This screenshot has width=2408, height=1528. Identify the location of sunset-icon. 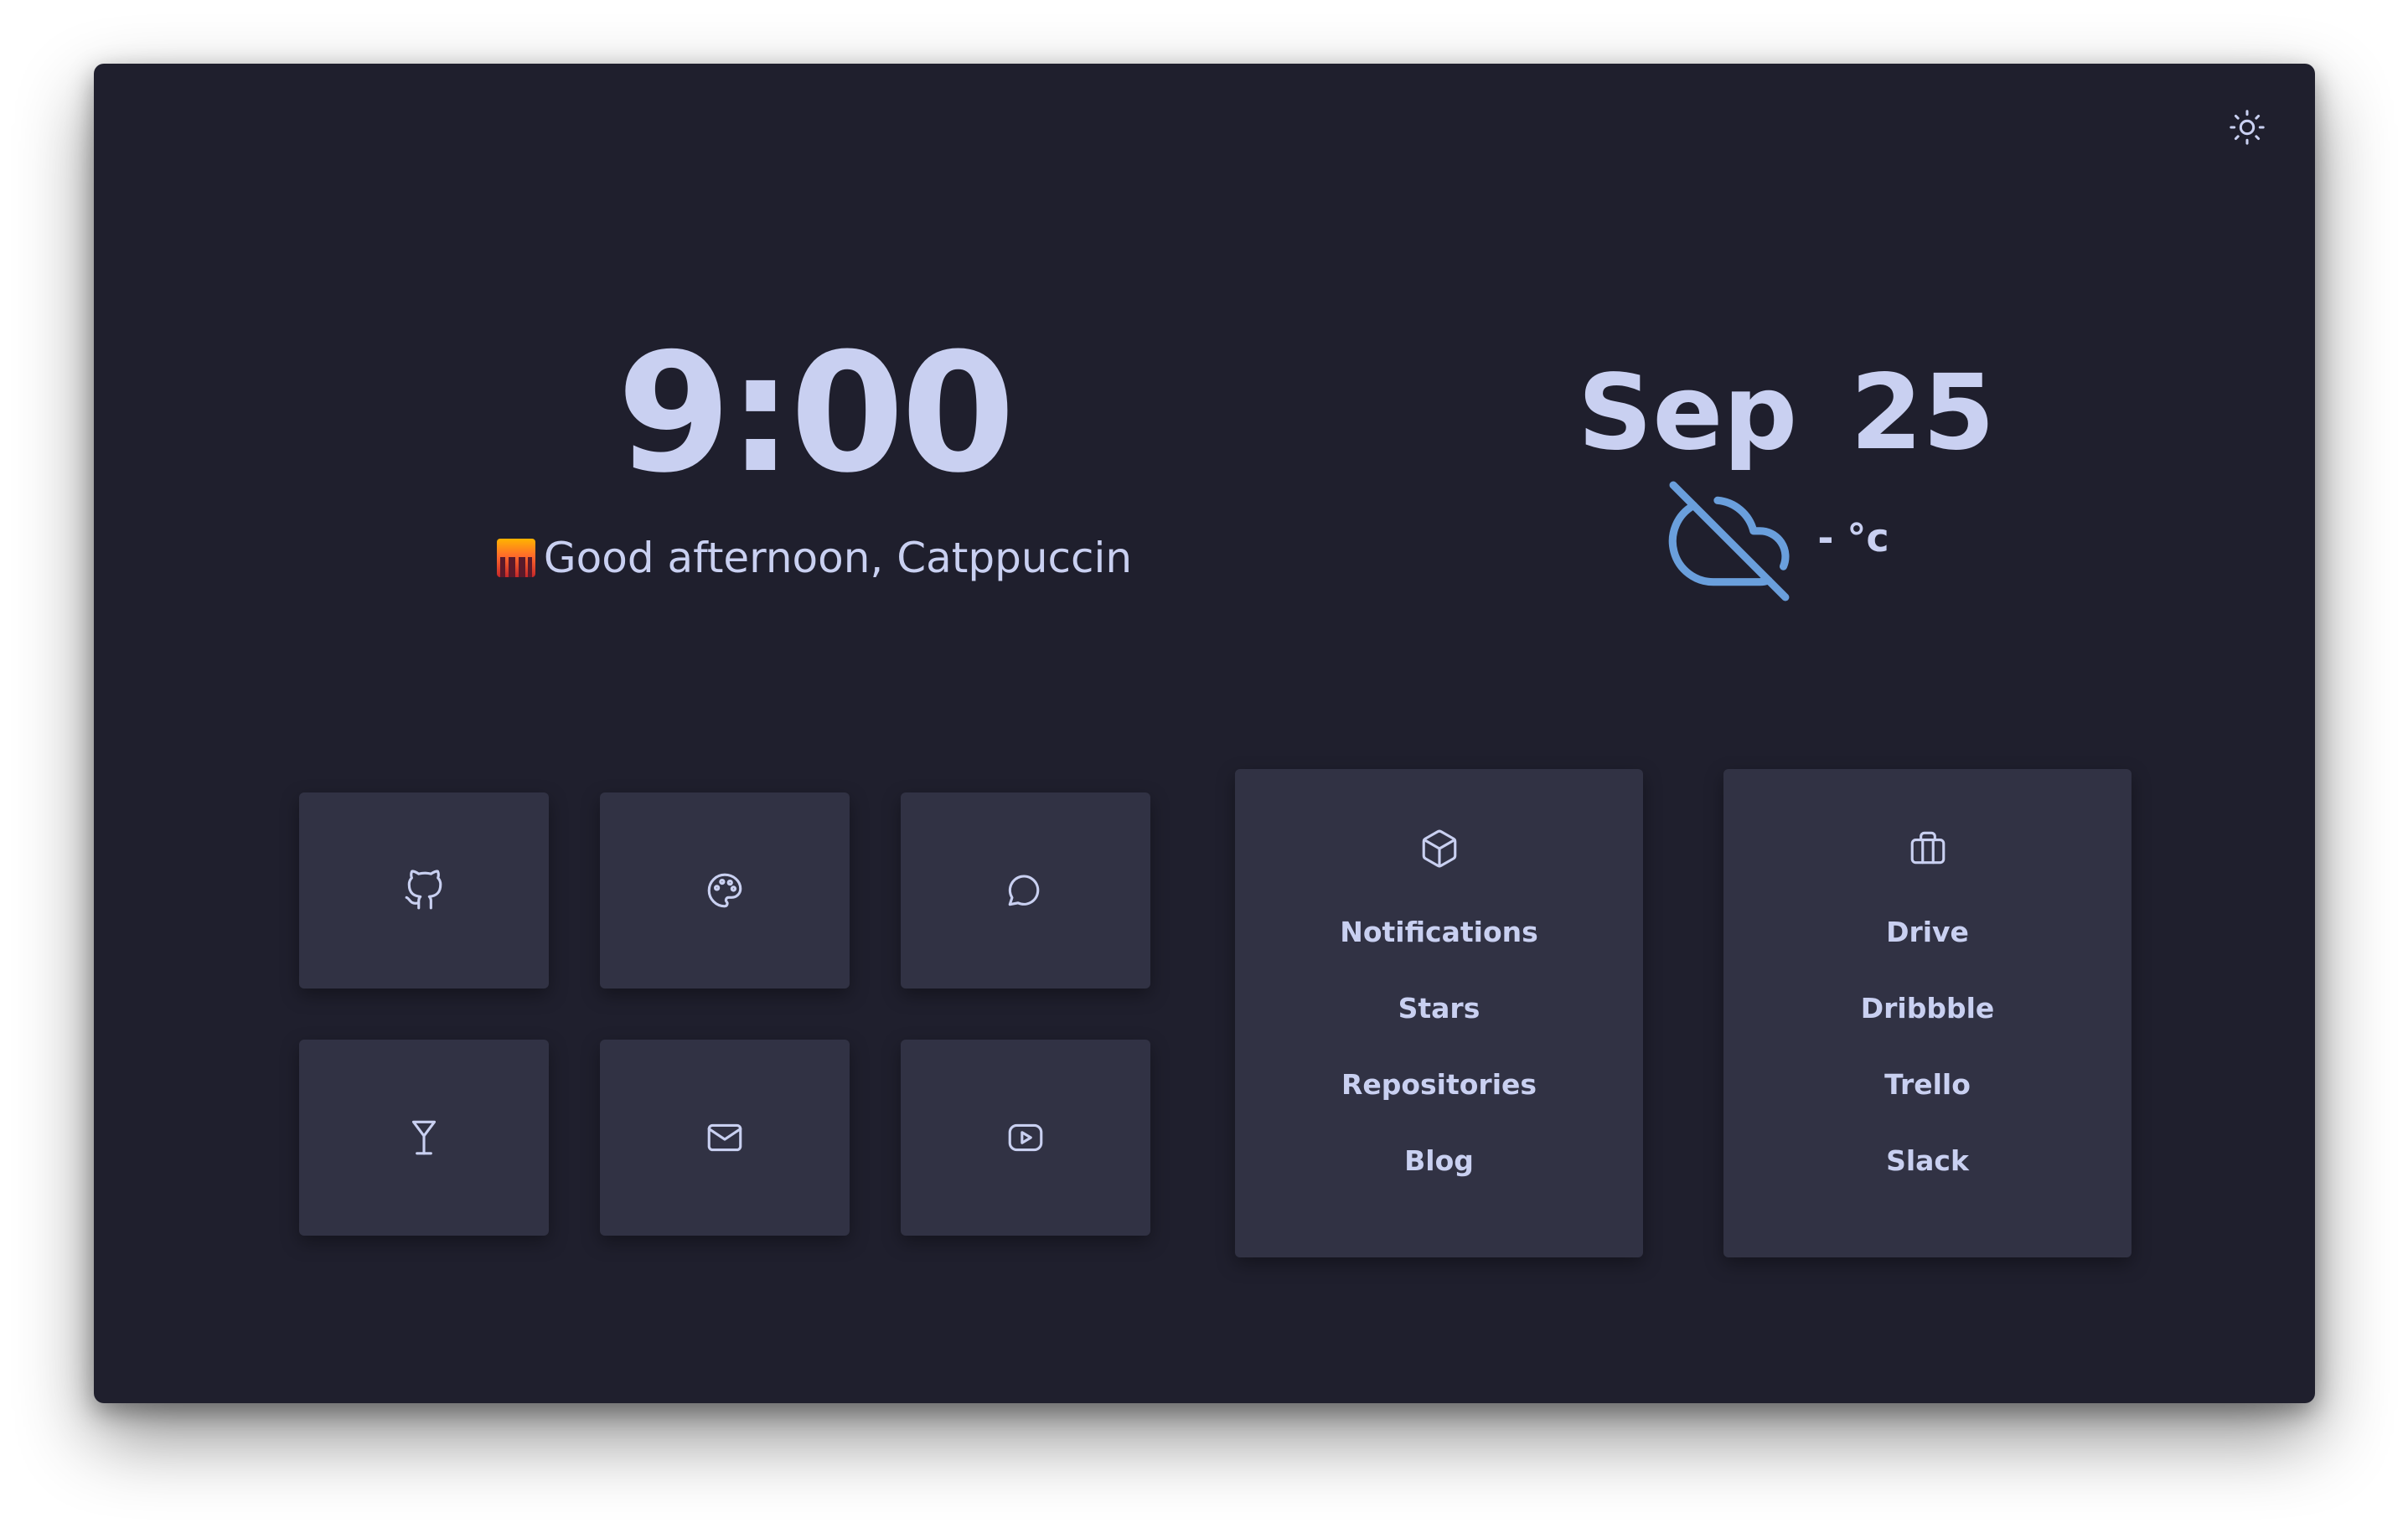
(515, 558).